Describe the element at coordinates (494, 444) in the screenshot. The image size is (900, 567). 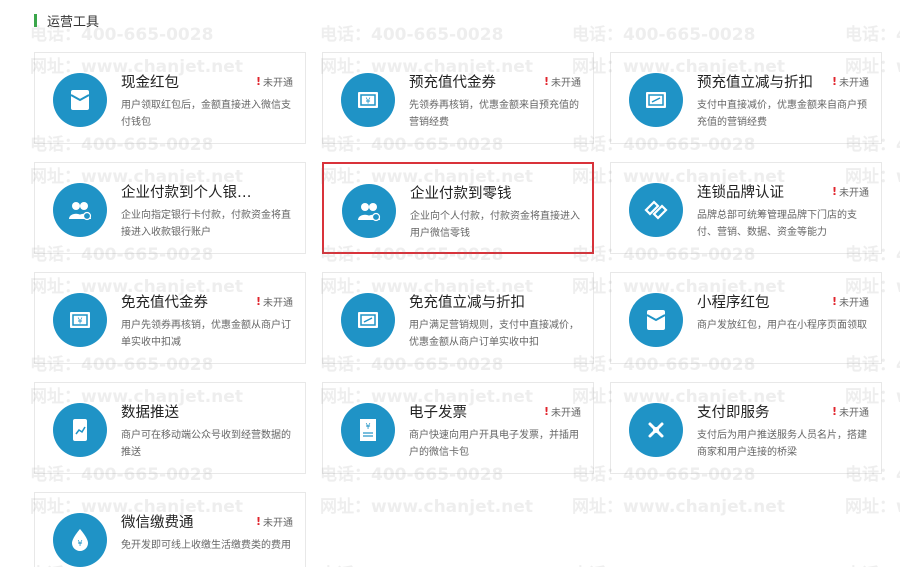
I see `tool-card-description: 商户快速向用户开具电子发票，并插用户的微信卡包` at that location.